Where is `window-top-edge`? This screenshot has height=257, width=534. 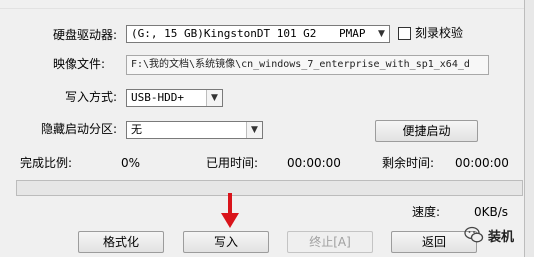
window-top-edge is located at coordinates (267, 4).